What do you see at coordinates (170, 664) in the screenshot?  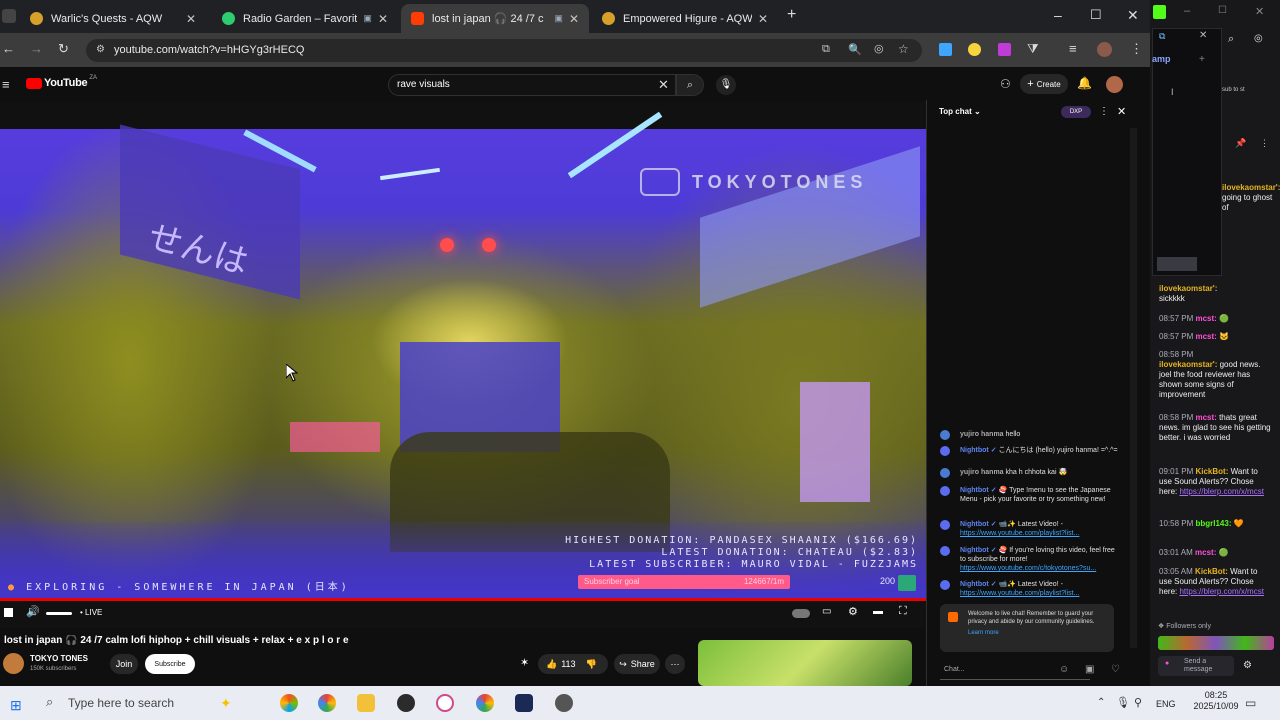 I see `subscribe-button: Subscribe` at bounding box center [170, 664].